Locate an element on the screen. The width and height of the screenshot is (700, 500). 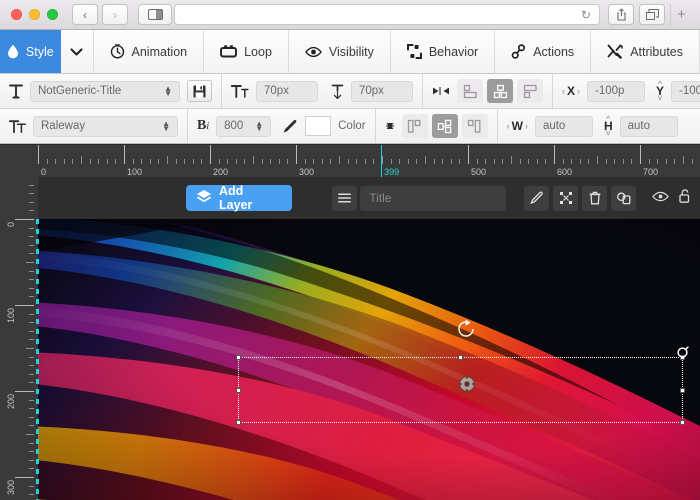
forward-button: › is located at coordinates (115, 14).